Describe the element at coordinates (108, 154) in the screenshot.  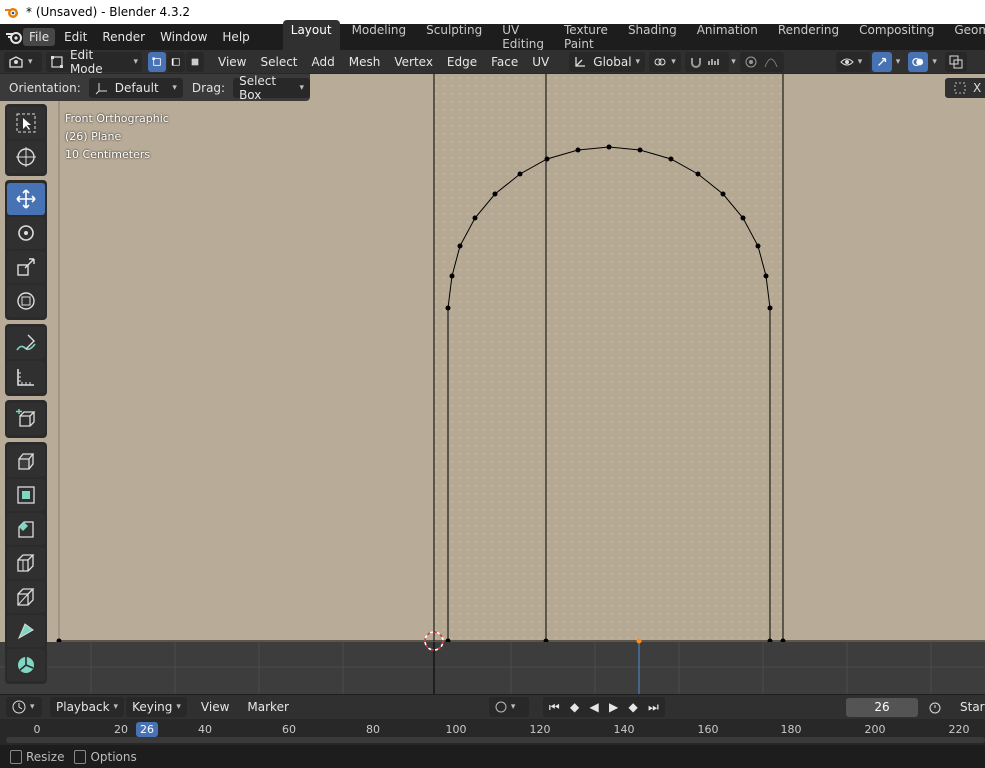
I see `grid-scale-text: 10 Centimeters` at that location.